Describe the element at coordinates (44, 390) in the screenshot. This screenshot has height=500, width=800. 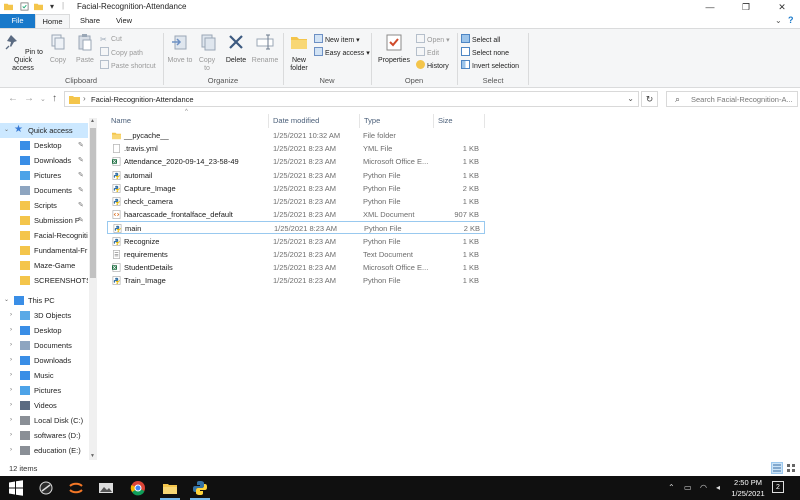
I see `nav-item-pc: › Pictures` at that location.